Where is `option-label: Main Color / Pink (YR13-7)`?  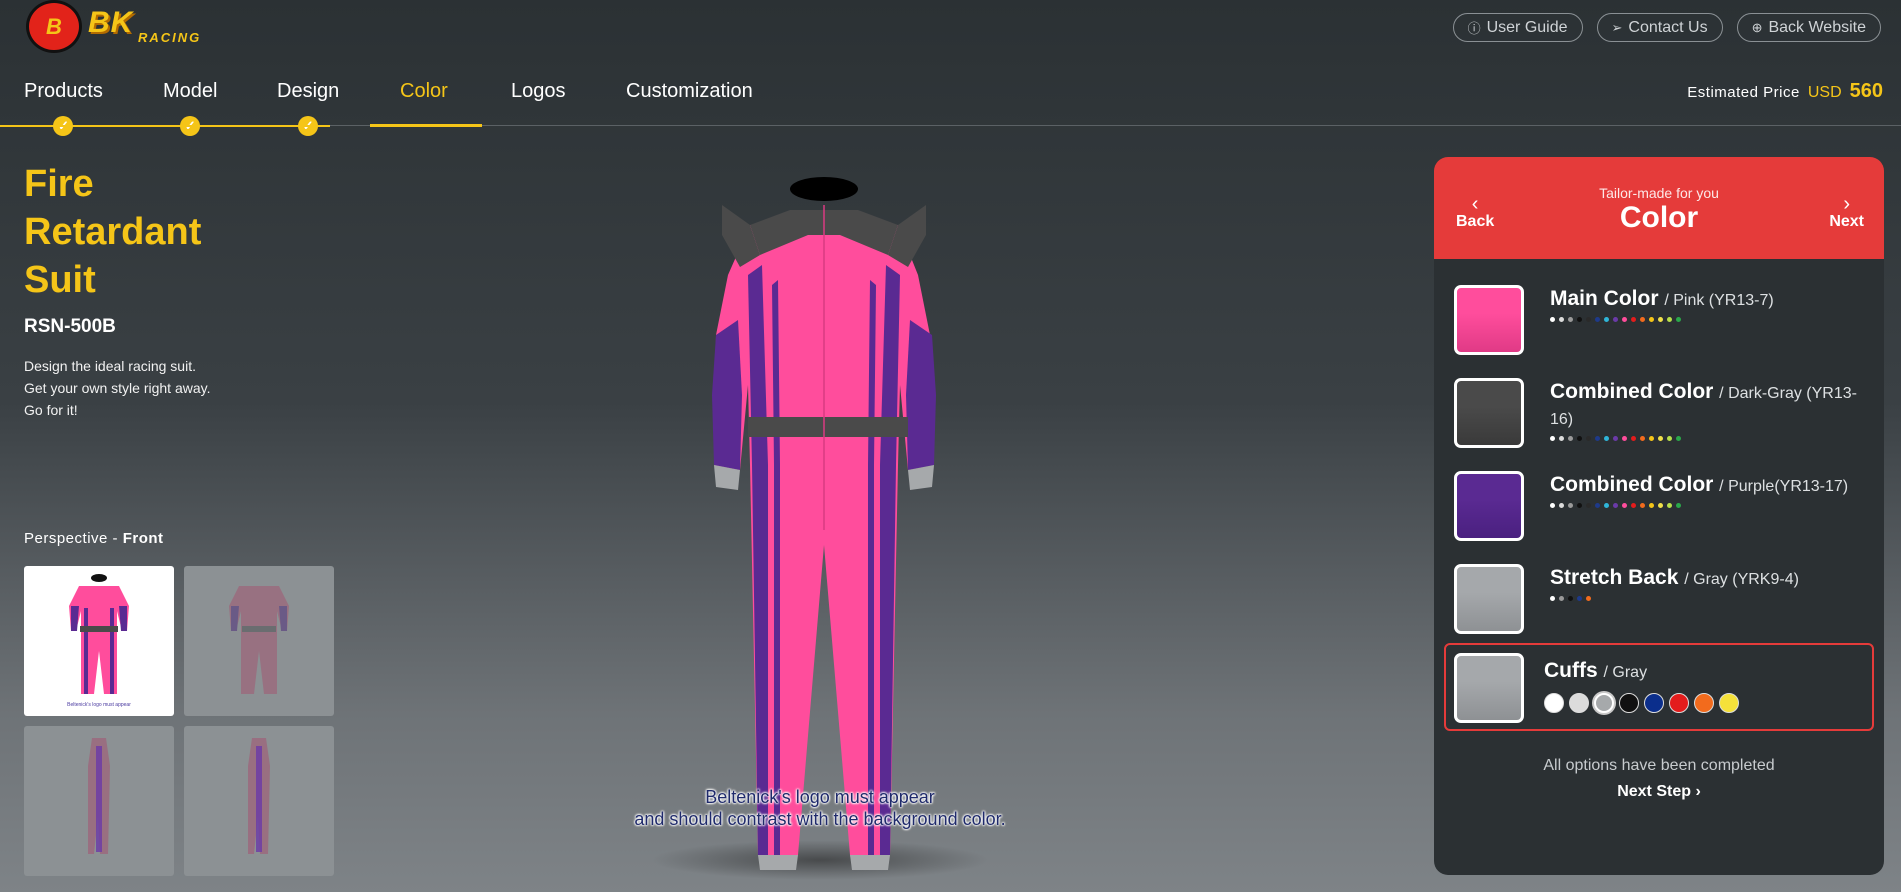
option-label: Main Color / Pink (YR13-7) is located at coordinates (1710, 300).